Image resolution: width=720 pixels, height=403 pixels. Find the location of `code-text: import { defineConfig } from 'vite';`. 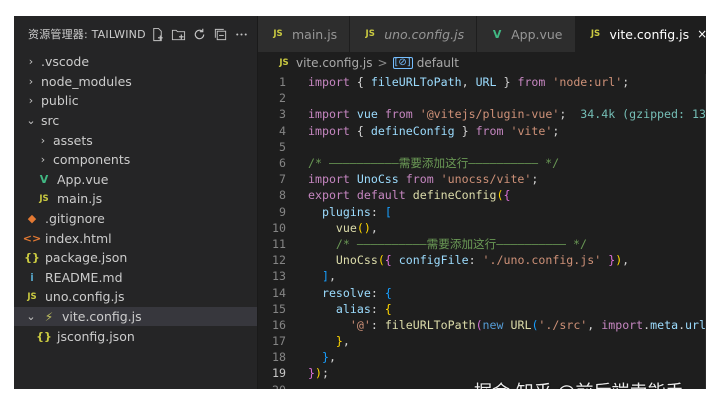

code-text: import { defineConfig } from 'vite'; is located at coordinates (434, 130).